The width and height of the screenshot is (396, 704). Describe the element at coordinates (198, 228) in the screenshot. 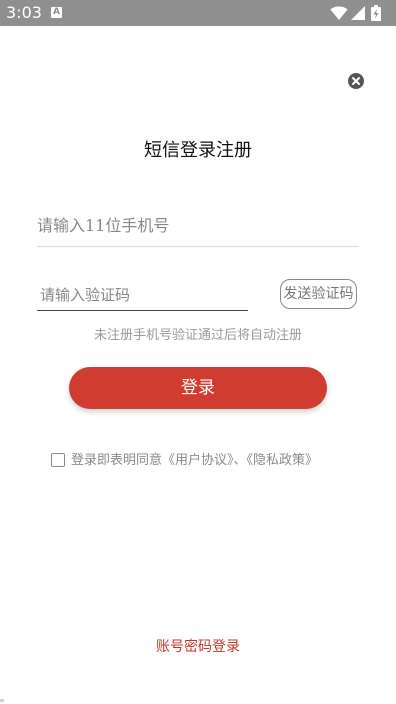

I see `phone-input: 请输入11位手机号` at that location.